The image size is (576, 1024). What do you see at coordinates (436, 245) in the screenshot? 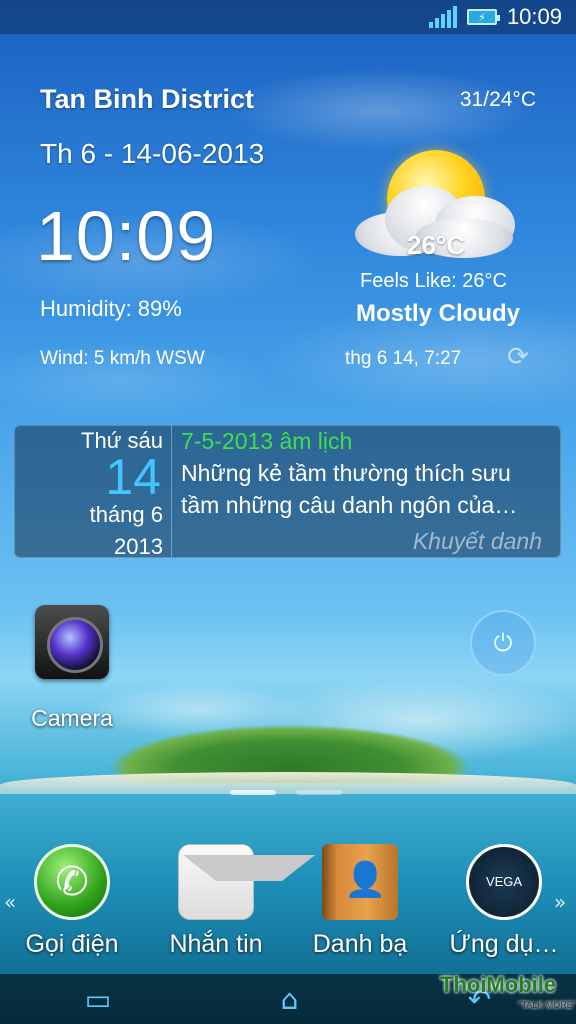
I see `current-temperature: 26°C` at bounding box center [436, 245].